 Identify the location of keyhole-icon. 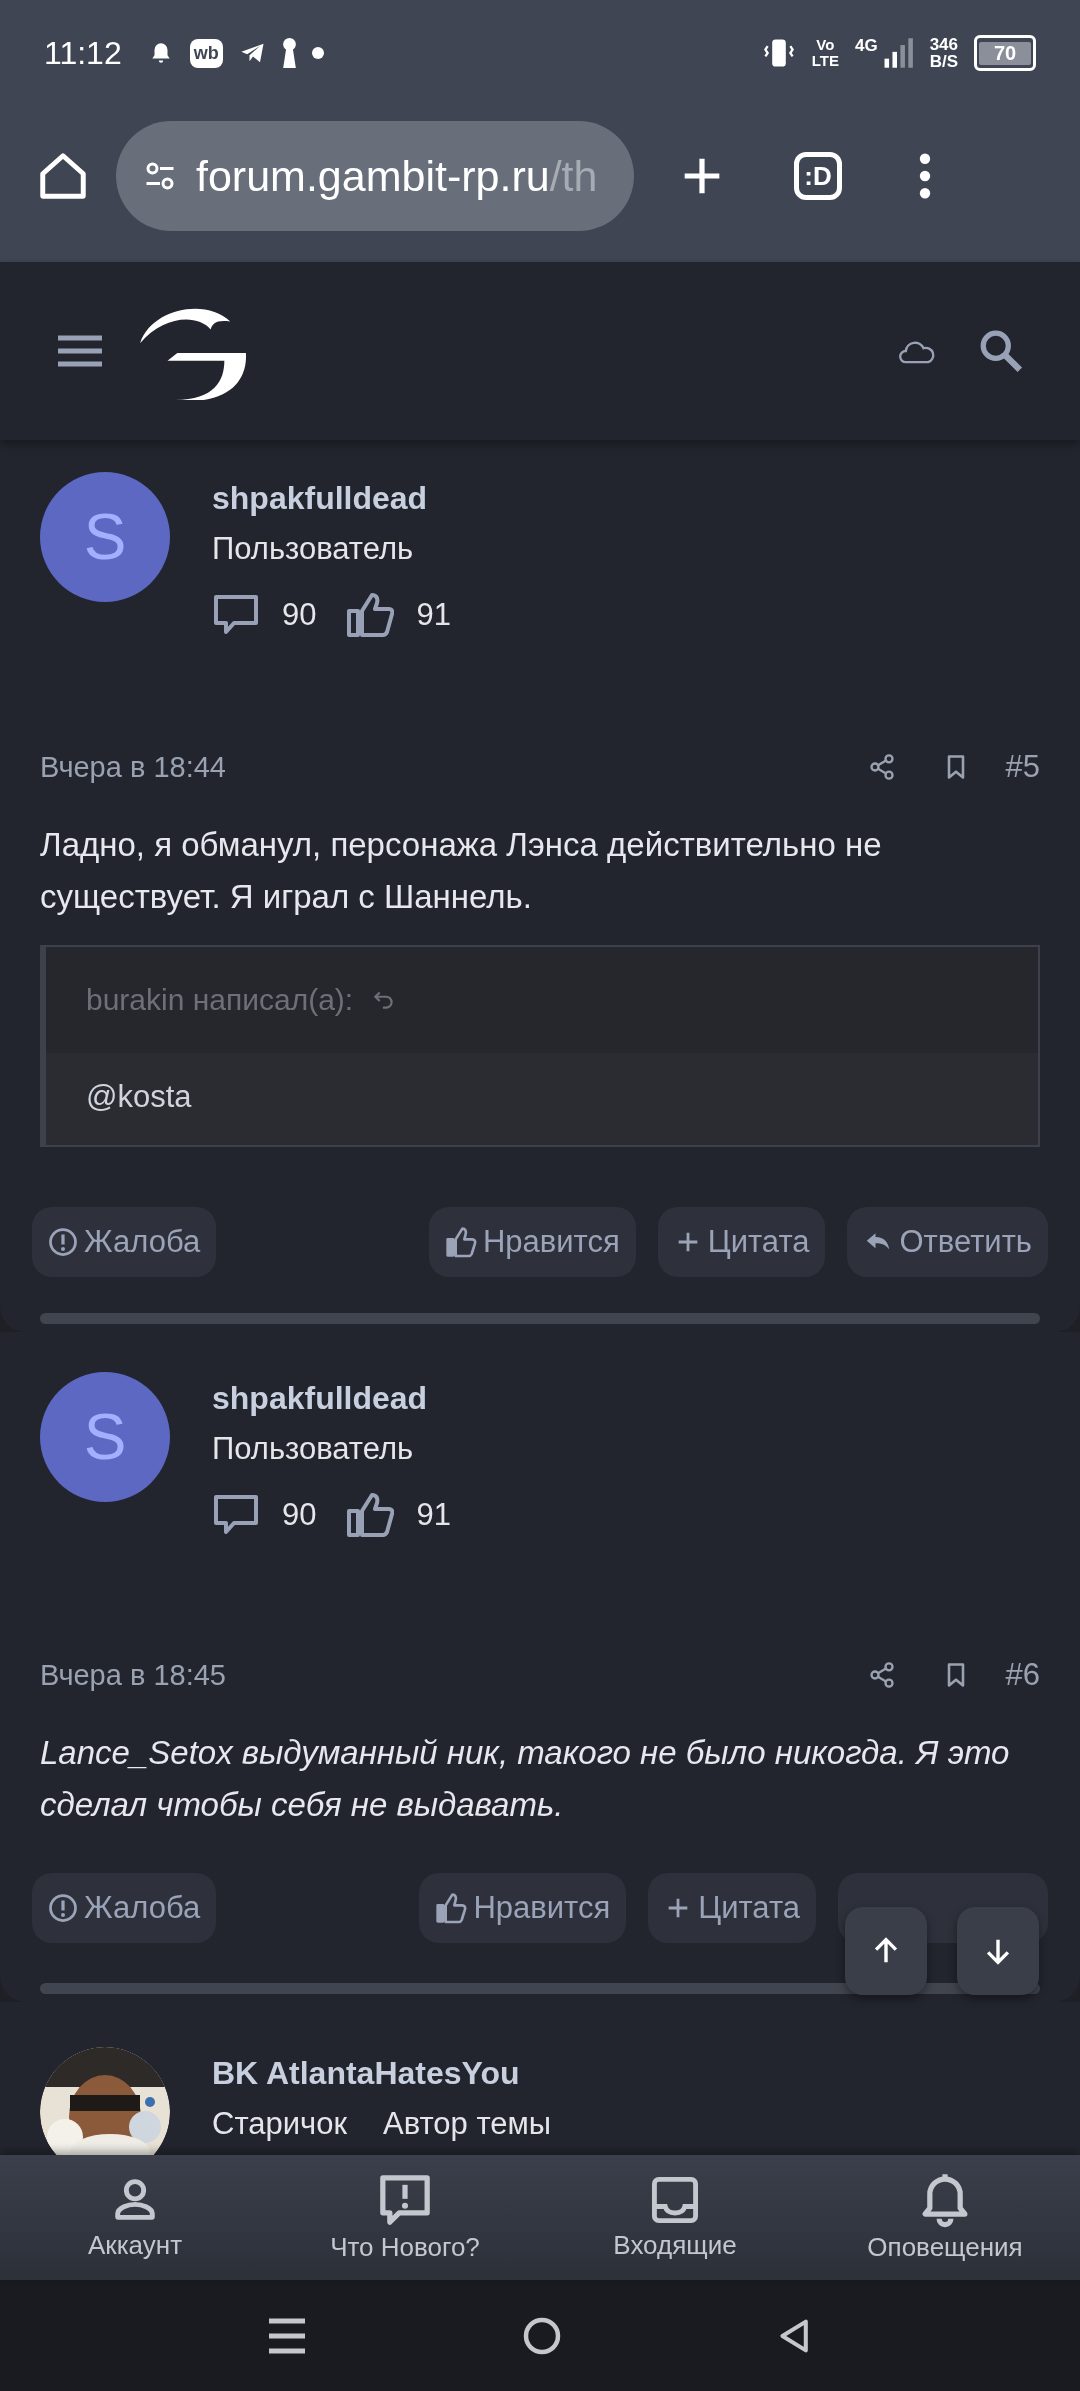
(289, 53).